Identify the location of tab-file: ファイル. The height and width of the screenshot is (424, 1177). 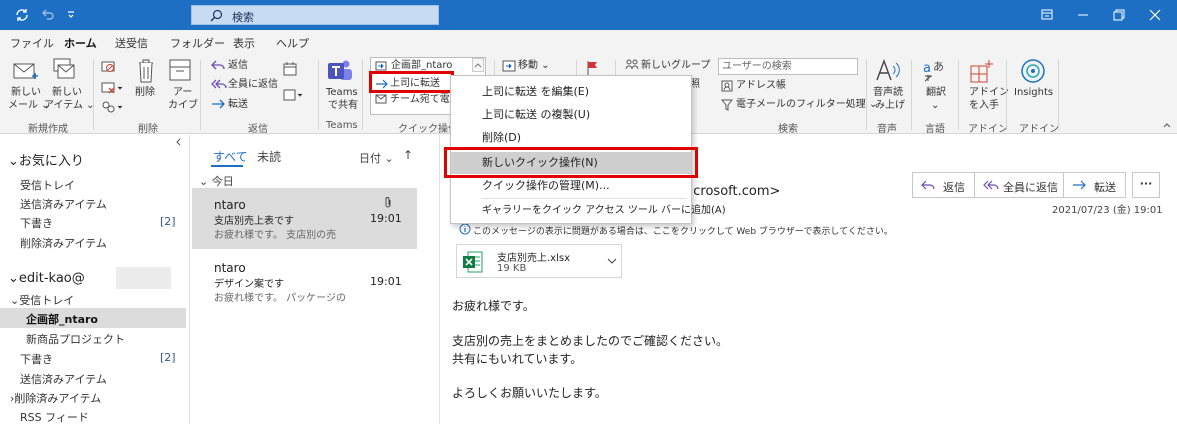
(32, 43).